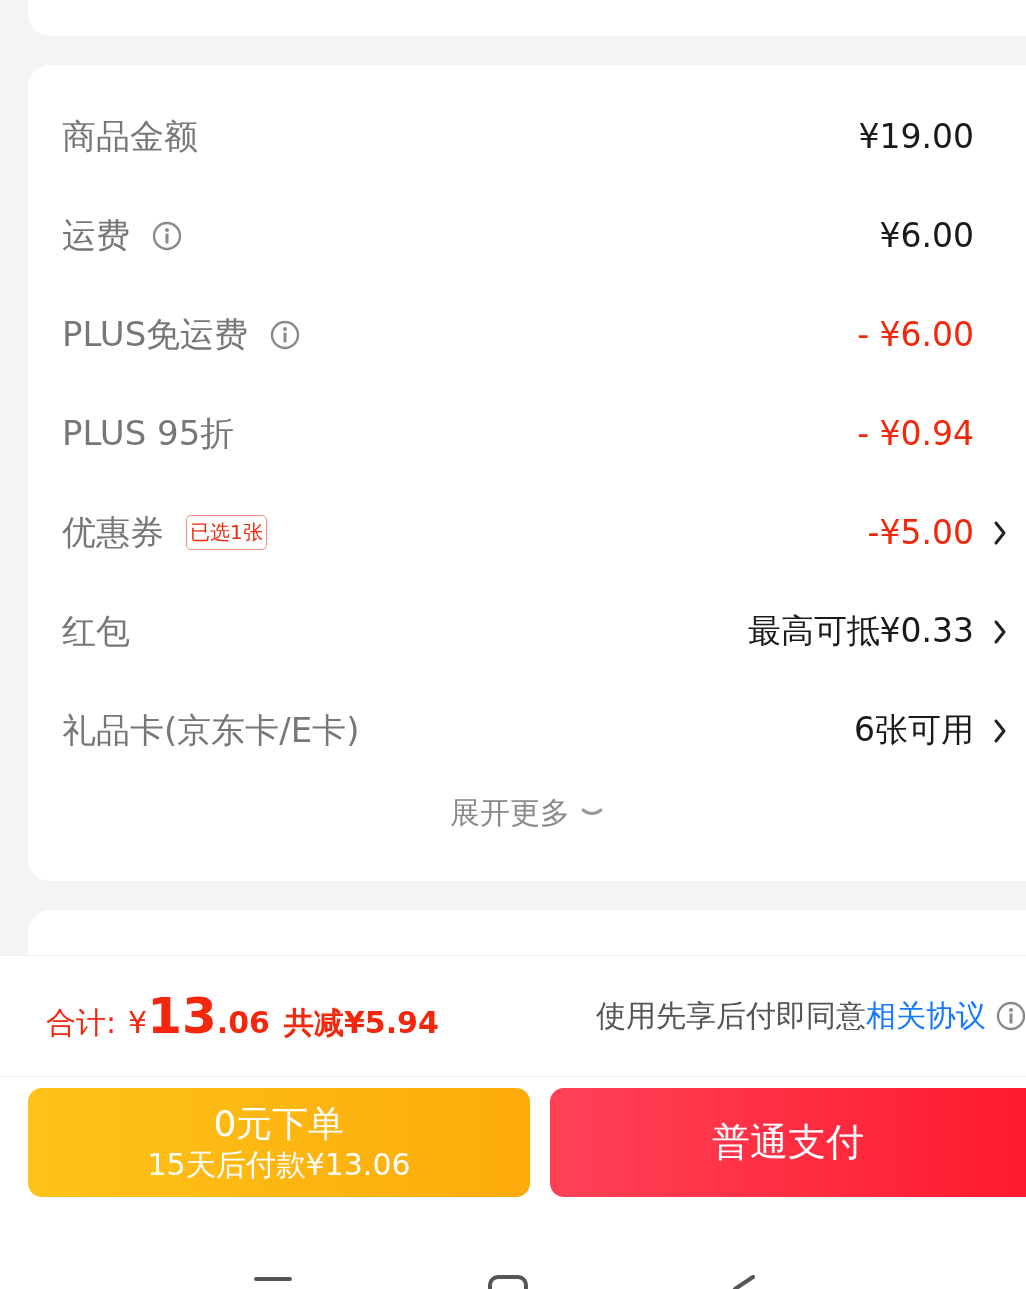 The width and height of the screenshot is (1026, 1289). I want to click on fee-value: 6张可用, so click(914, 730).